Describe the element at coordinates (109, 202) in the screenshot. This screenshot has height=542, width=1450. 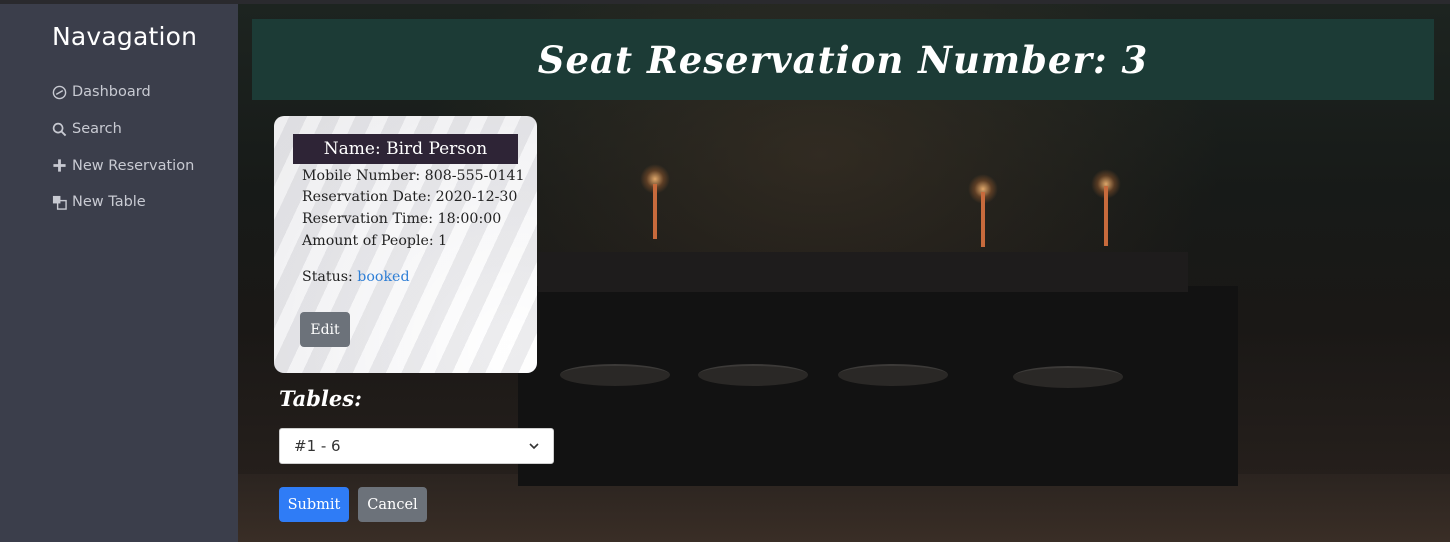
I see `sidebar-item-label: New Table` at that location.